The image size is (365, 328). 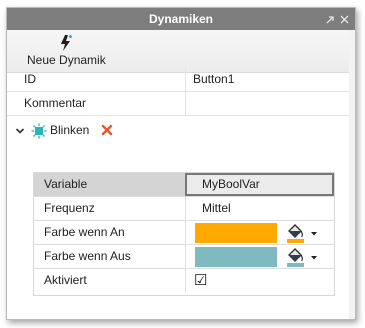 What do you see at coordinates (236, 233) in the screenshot?
I see `color-on-swatch` at bounding box center [236, 233].